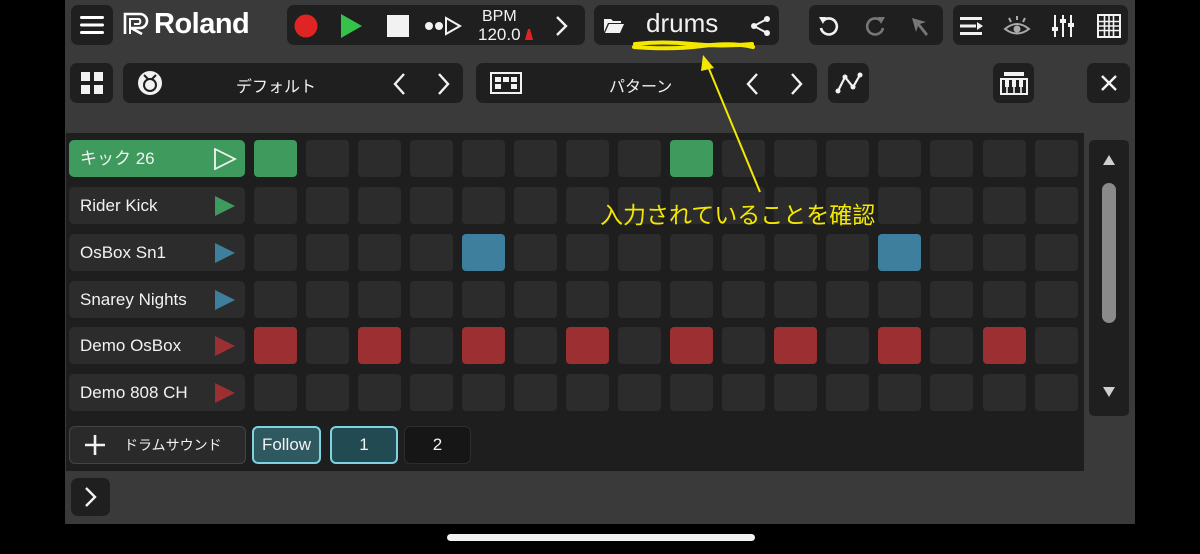 The height and width of the screenshot is (554, 1200). Describe the element at coordinates (306, 26) in the screenshot. I see `record-button` at that location.